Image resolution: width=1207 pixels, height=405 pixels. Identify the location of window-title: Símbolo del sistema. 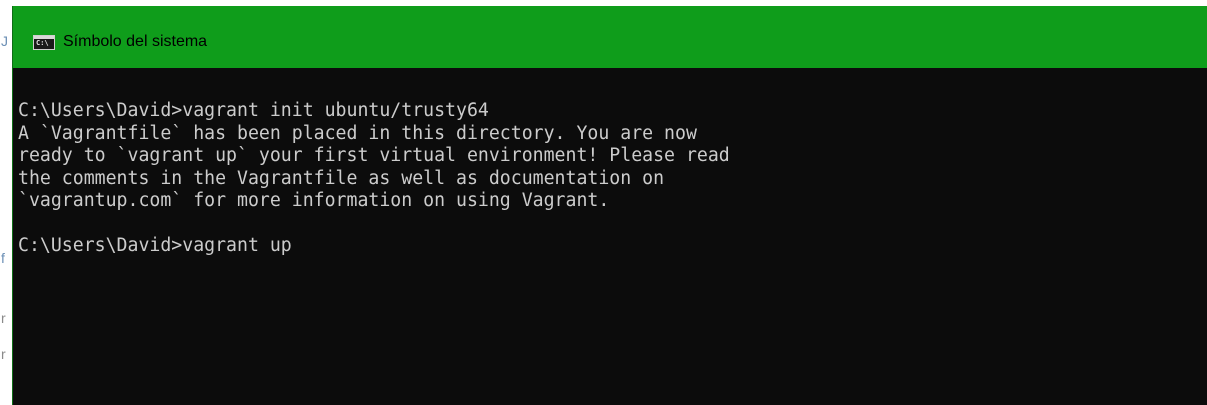
(135, 41).